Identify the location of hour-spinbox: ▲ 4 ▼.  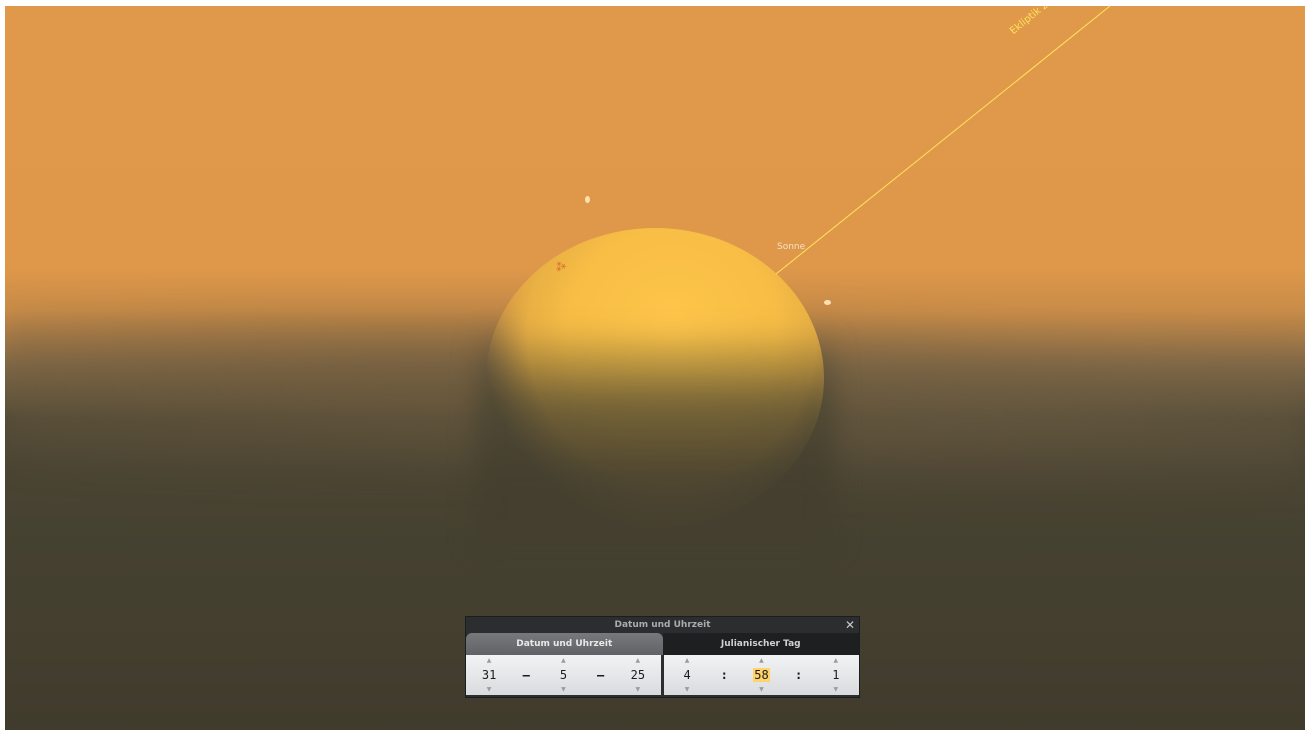
(687, 675).